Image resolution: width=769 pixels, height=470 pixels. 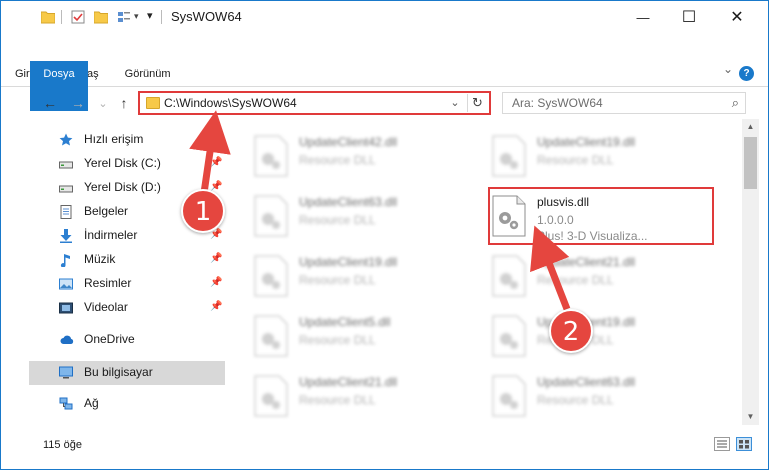 What do you see at coordinates (127, 284) in the screenshot?
I see `sidebar-item-pictures: Resimler 📌` at bounding box center [127, 284].